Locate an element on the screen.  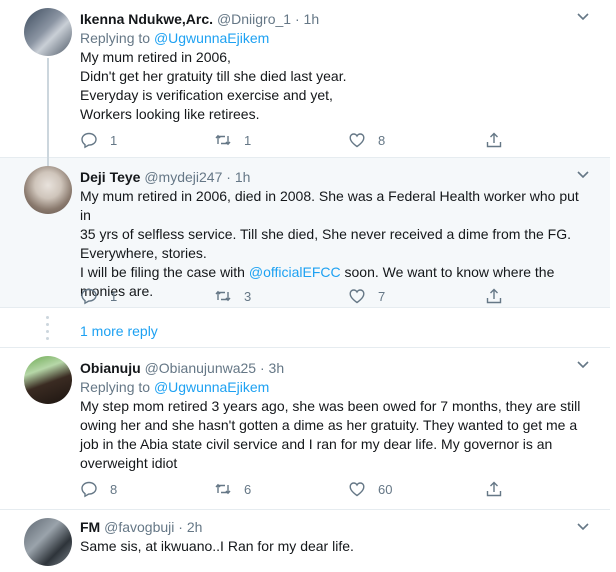
reply-count: 8 is located at coordinates (114, 489).